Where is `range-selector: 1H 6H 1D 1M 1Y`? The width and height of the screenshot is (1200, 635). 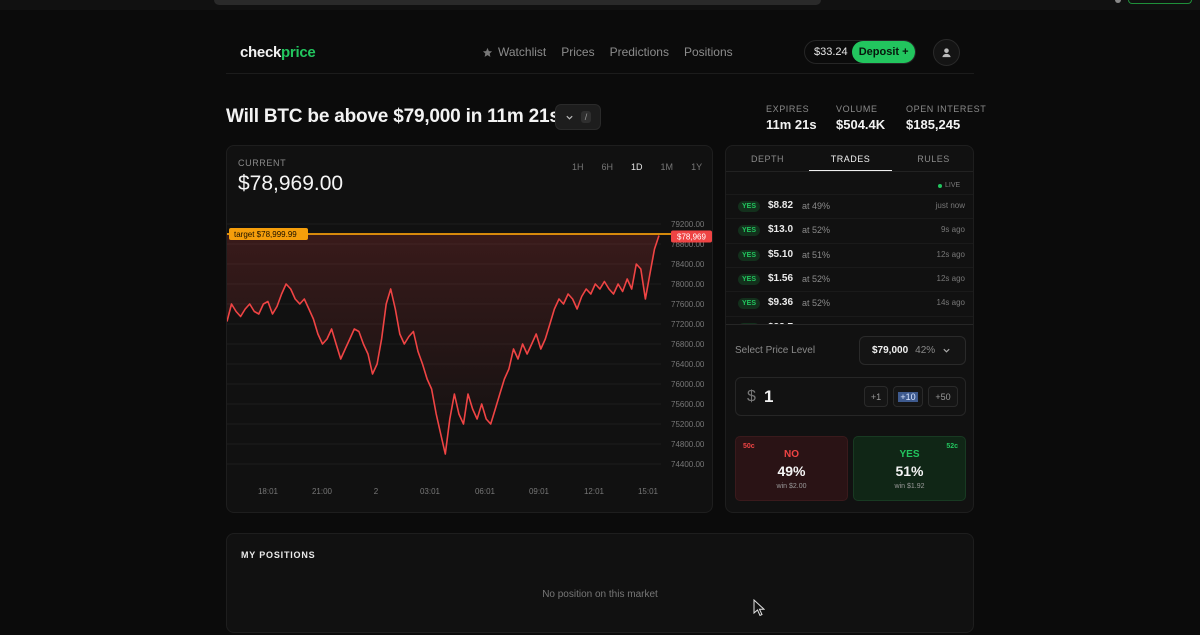 range-selector: 1H 6H 1D 1M 1Y is located at coordinates (637, 167).